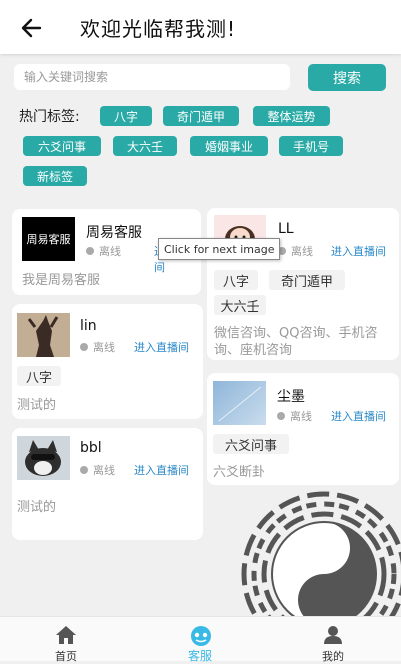 The width and height of the screenshot is (401, 664). I want to click on service-icon, so click(201, 636).